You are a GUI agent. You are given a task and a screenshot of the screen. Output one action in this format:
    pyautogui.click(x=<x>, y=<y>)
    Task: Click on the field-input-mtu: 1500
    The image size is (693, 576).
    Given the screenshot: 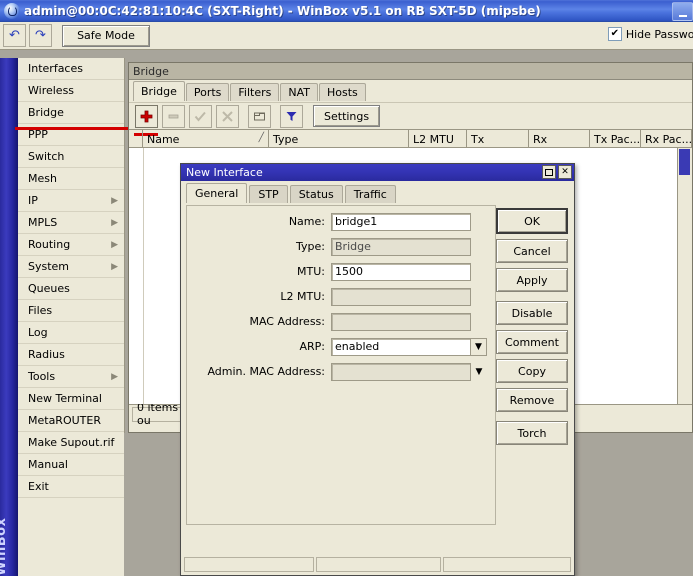 What is the action you would take?
    pyautogui.click(x=401, y=271)
    